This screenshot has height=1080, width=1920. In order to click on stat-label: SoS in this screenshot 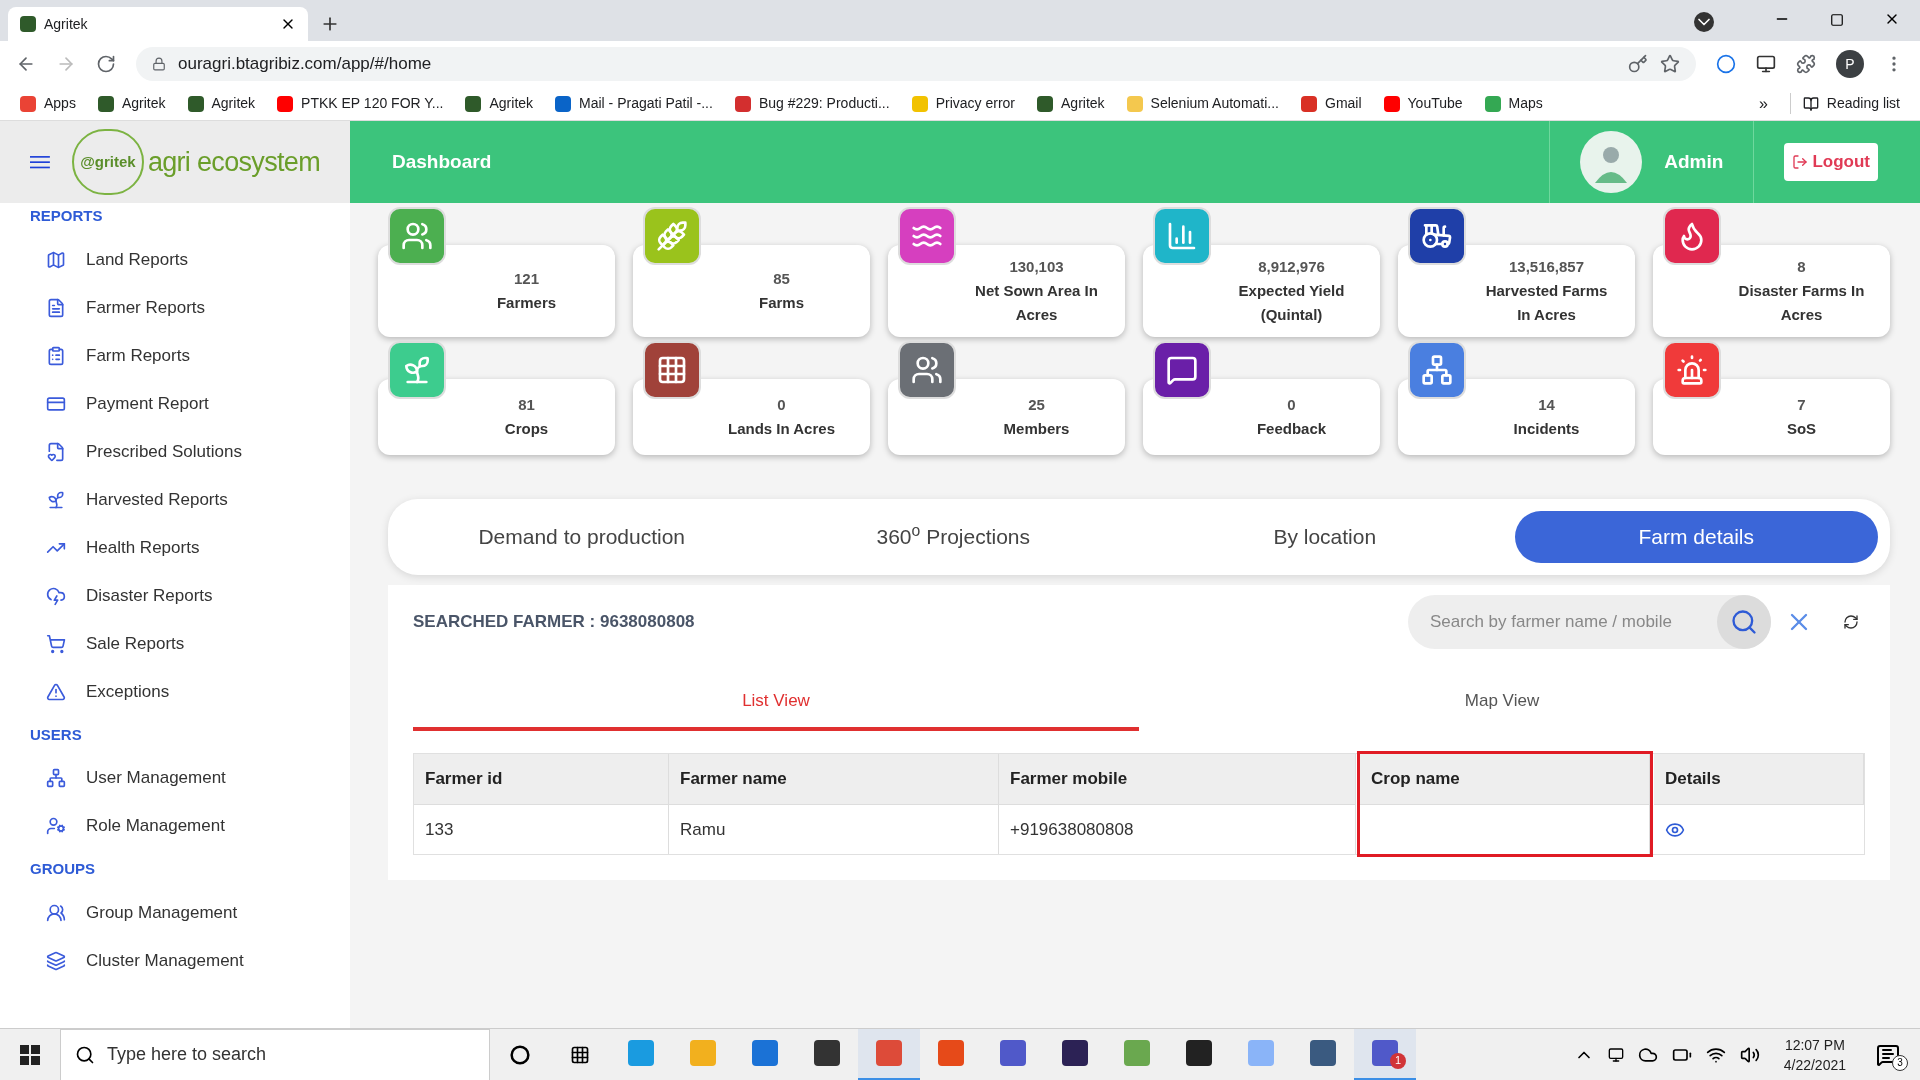, I will do `click(1801, 429)`.